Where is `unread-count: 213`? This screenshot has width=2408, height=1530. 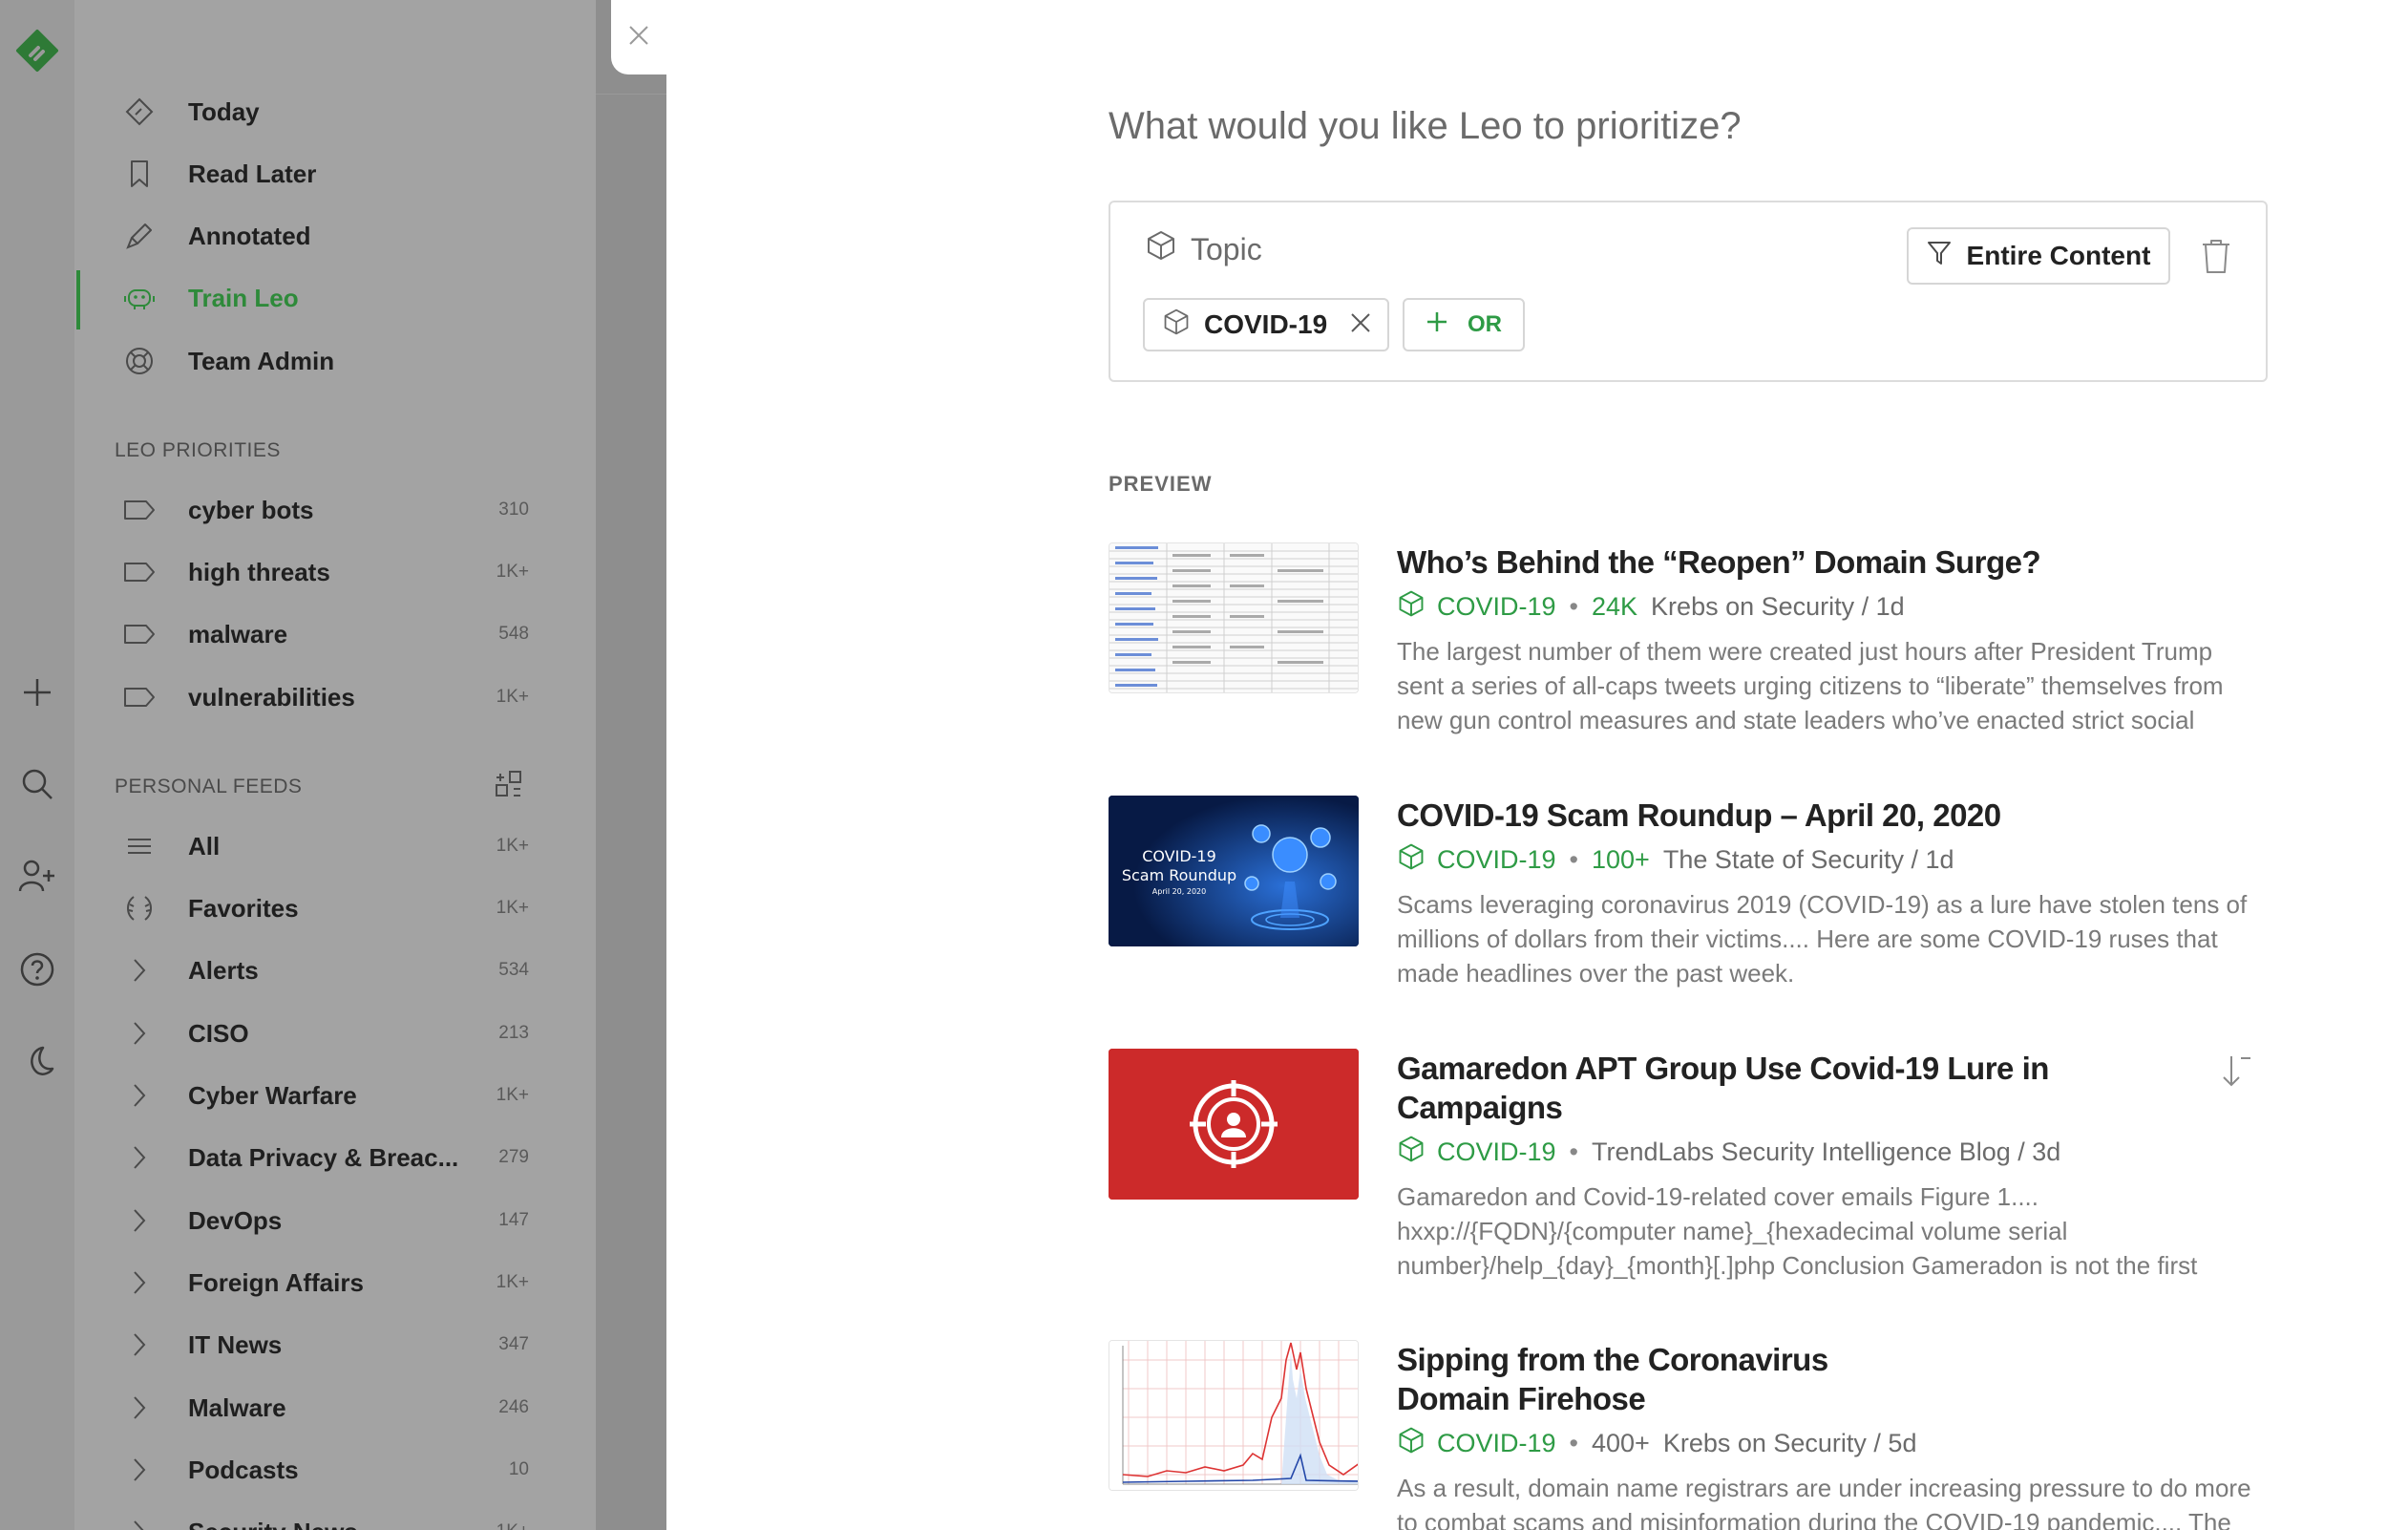 unread-count: 213 is located at coordinates (513, 1033).